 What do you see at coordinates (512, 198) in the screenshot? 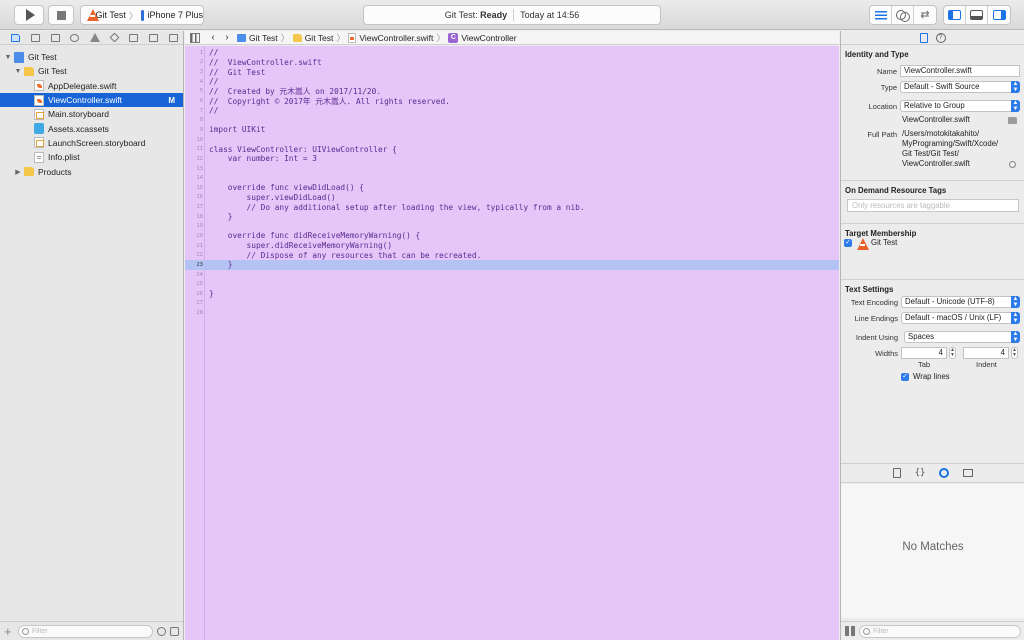
I see `code-line: 16 super.viewDidLoad()` at bounding box center [512, 198].